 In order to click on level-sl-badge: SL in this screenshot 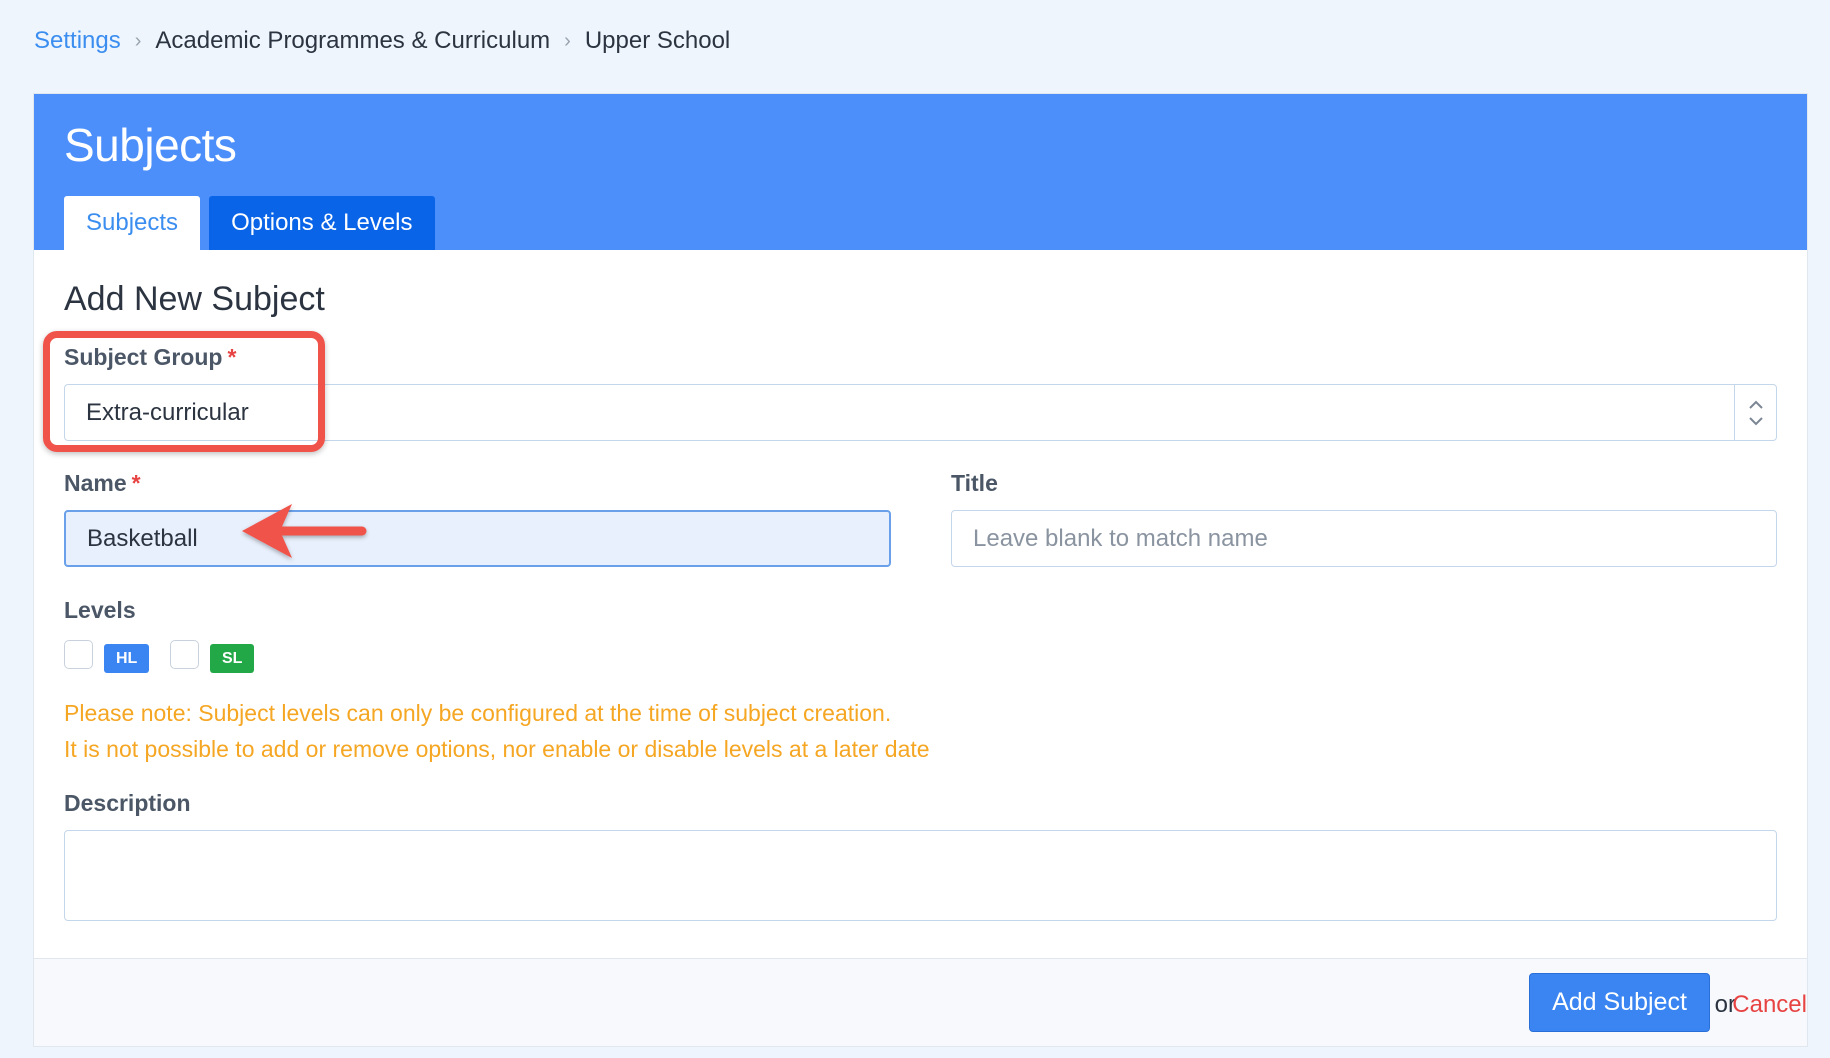, I will do `click(232, 658)`.